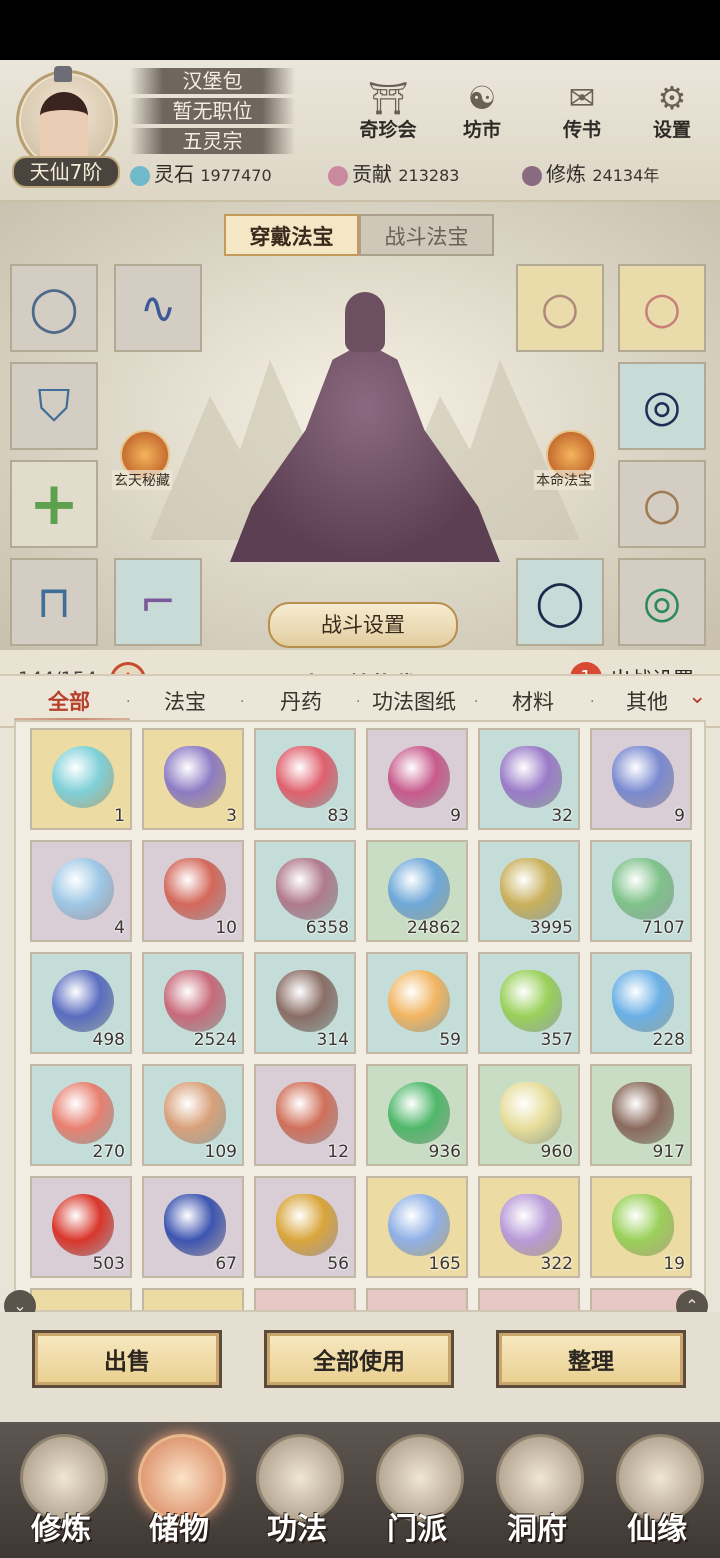 This screenshot has width=720, height=1558. I want to click on tab-others: 其他, so click(647, 701).